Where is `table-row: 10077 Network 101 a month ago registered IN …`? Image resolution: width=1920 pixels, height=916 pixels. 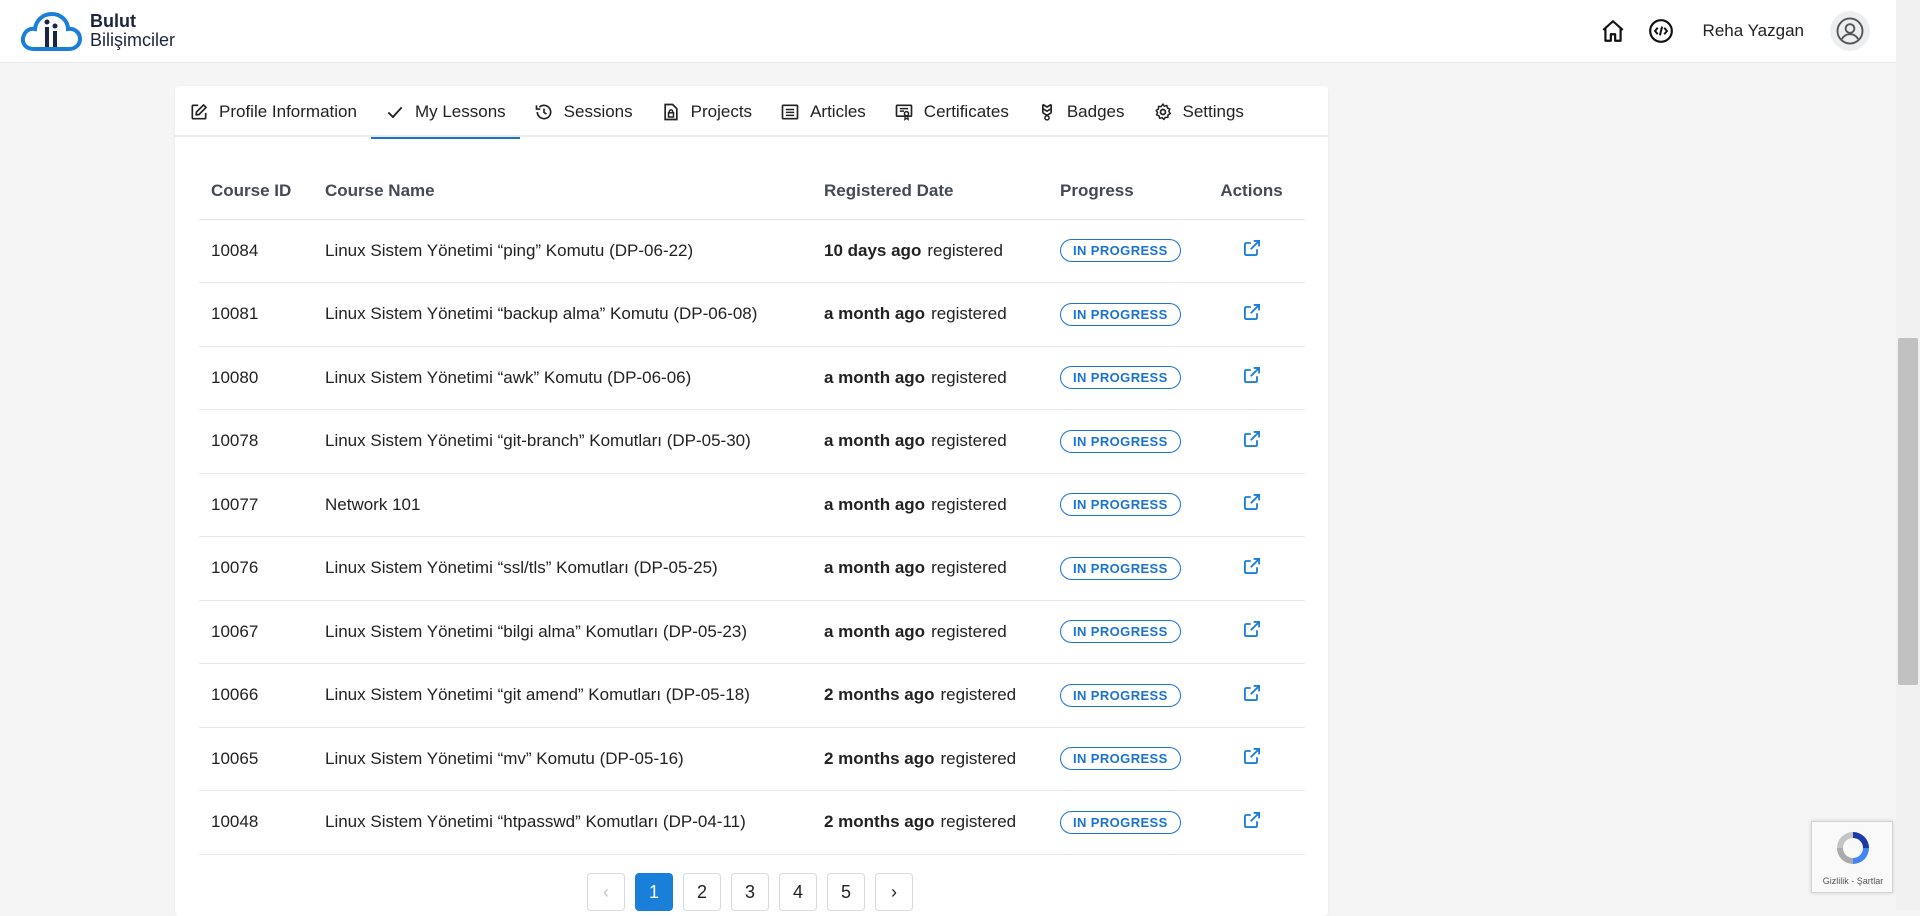 table-row: 10077 Network 101 a month ago registered IN … is located at coordinates (752, 505).